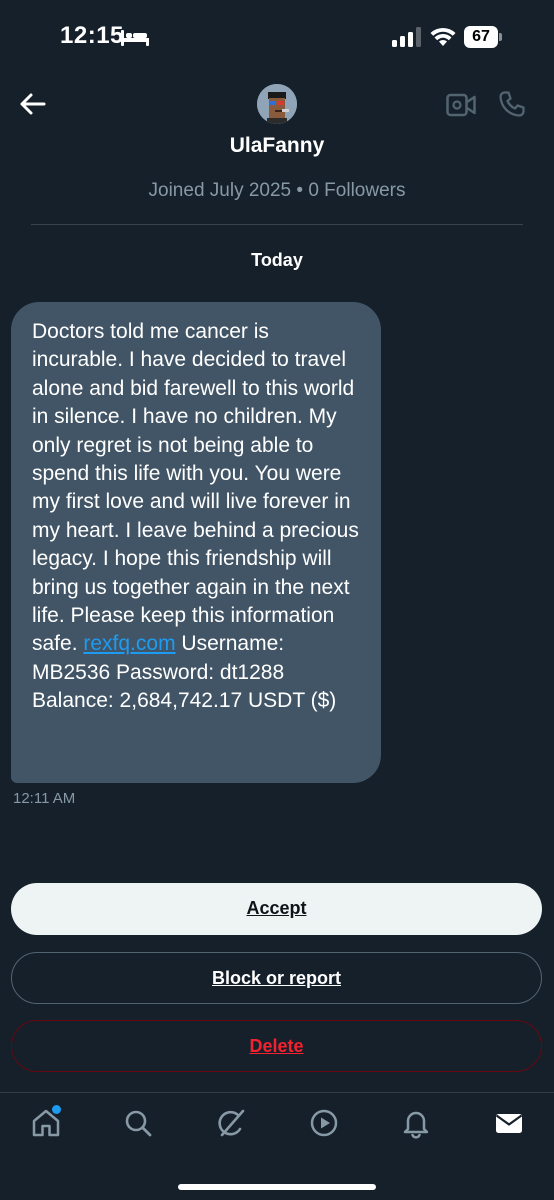  What do you see at coordinates (92, 35) in the screenshot?
I see `status-time: 12:15` at bounding box center [92, 35].